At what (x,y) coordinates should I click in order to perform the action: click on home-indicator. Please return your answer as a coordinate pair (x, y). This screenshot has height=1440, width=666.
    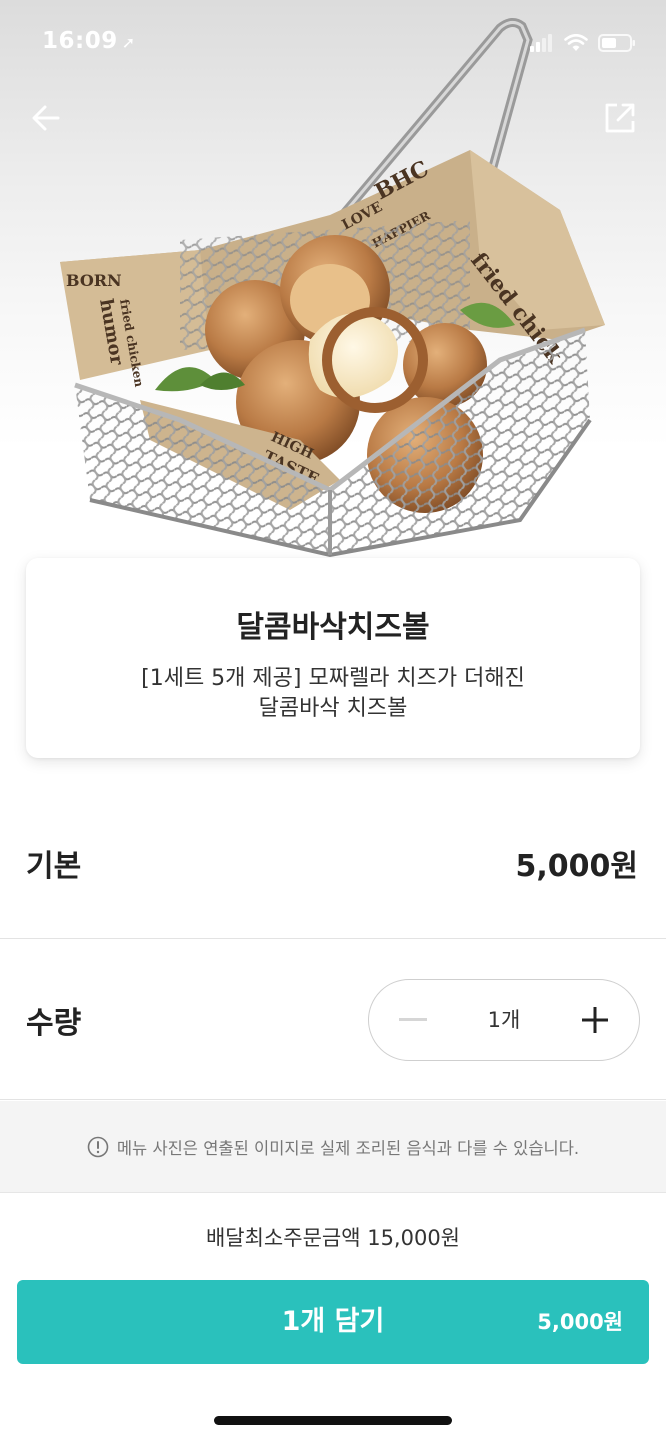
    Looking at the image, I should click on (333, 1420).